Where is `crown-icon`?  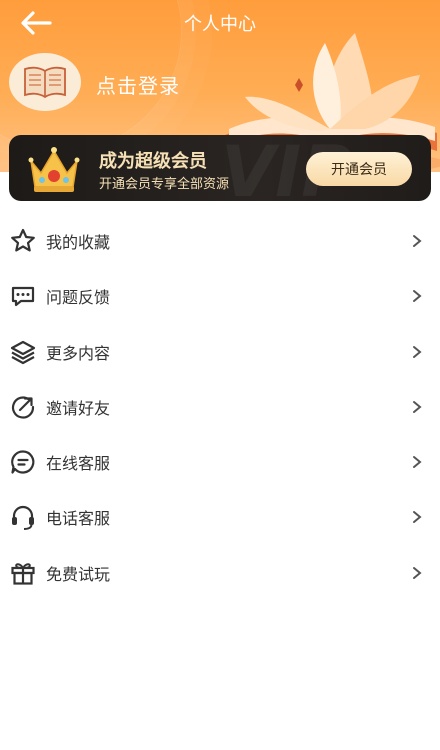
crown-icon is located at coordinates (54, 169).